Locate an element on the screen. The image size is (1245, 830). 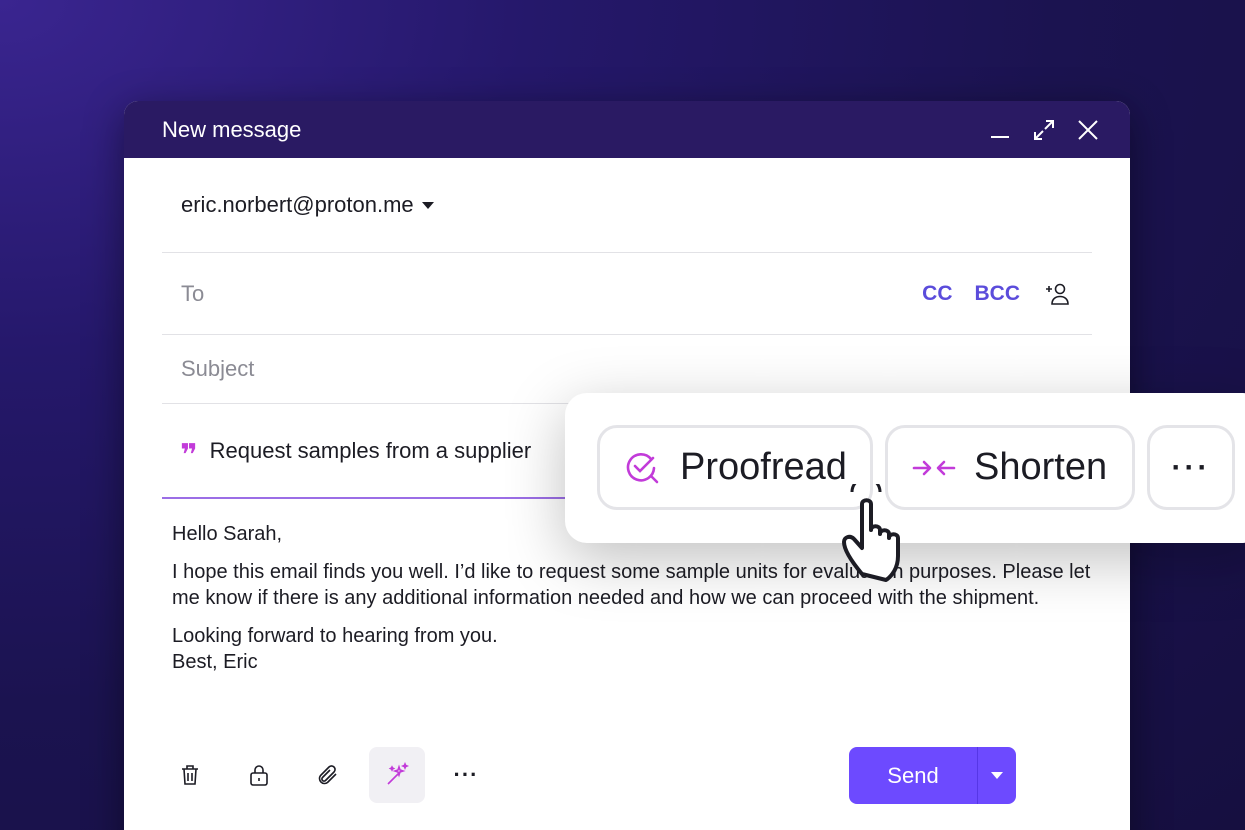
minimize-button is located at coordinates (1000, 130).